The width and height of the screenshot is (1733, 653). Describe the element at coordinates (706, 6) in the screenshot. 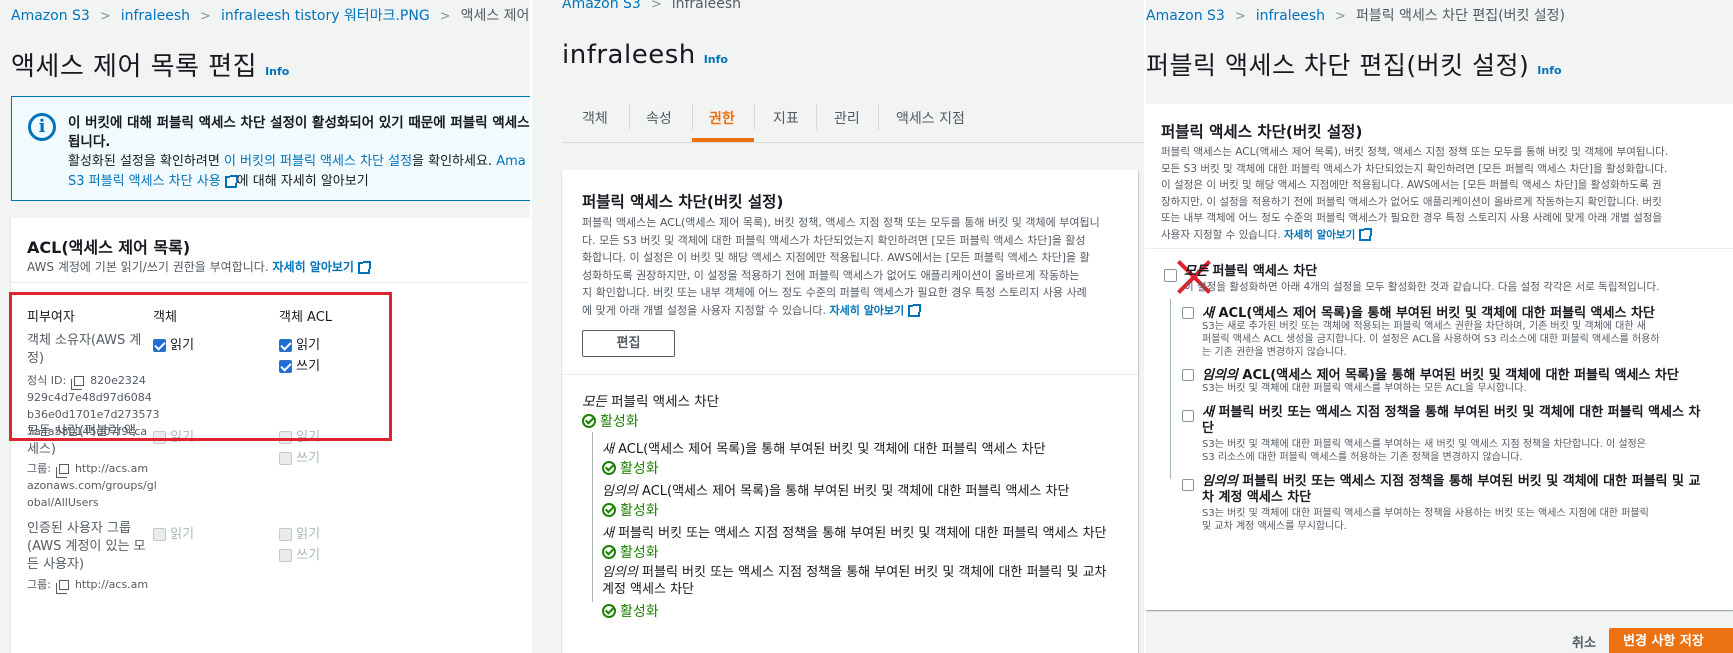

I see `breadcrumb-current: infraleesh` at that location.